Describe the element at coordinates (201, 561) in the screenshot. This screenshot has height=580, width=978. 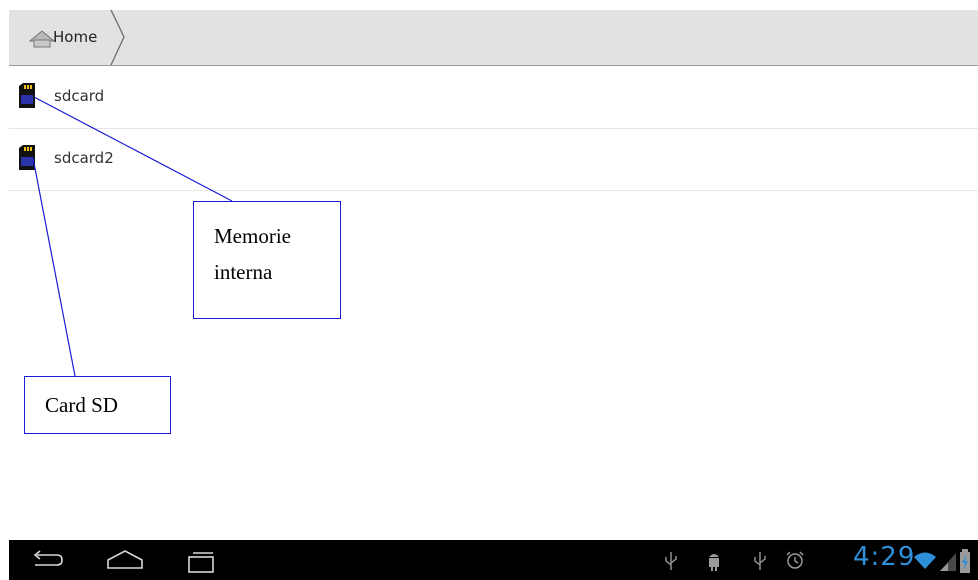
I see `recent-apps-icon` at that location.